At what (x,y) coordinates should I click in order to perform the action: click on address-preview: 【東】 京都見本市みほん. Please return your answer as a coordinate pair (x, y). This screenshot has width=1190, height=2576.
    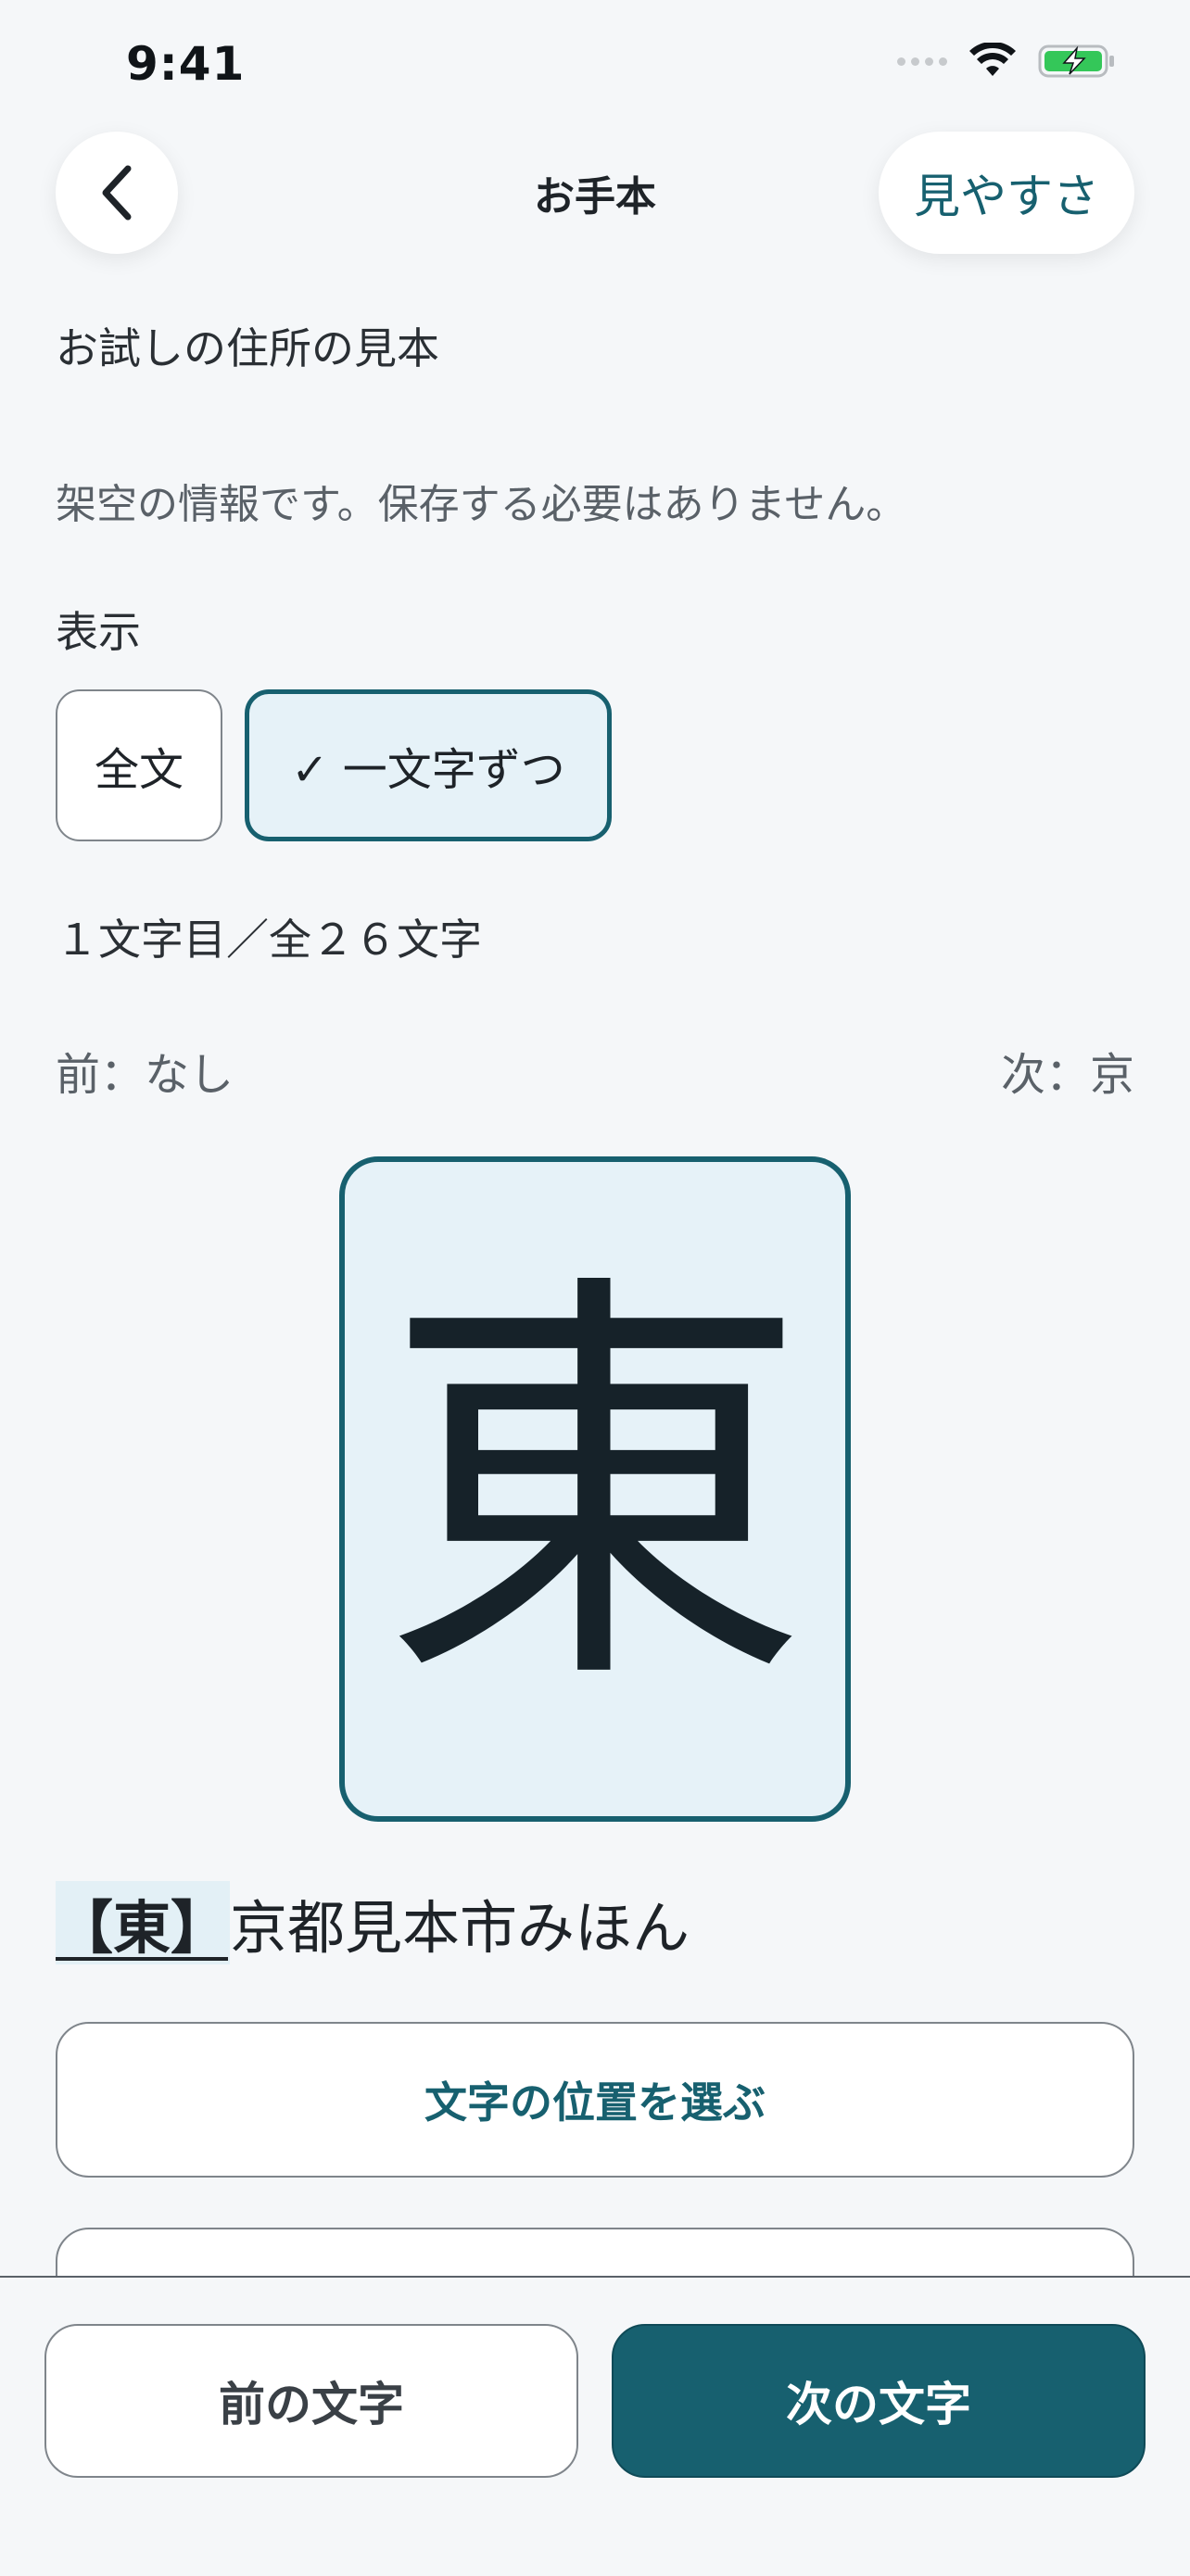
    Looking at the image, I should click on (373, 1923).